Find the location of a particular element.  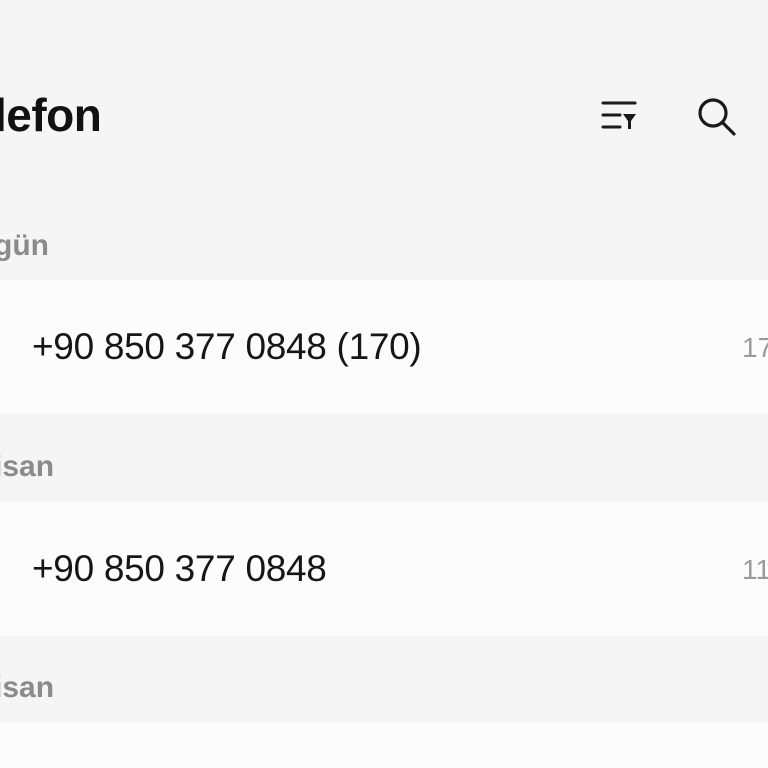

call-number: +90 850 377 0848 is located at coordinates (179, 568).